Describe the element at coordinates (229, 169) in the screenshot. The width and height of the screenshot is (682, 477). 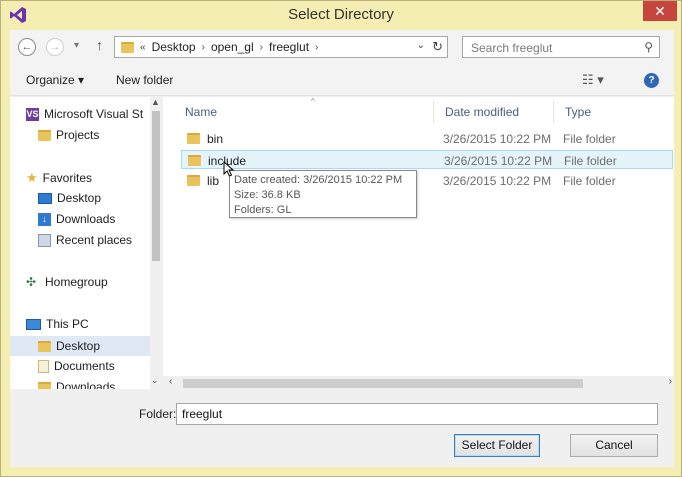
I see `mouse-cursor-icon` at that location.